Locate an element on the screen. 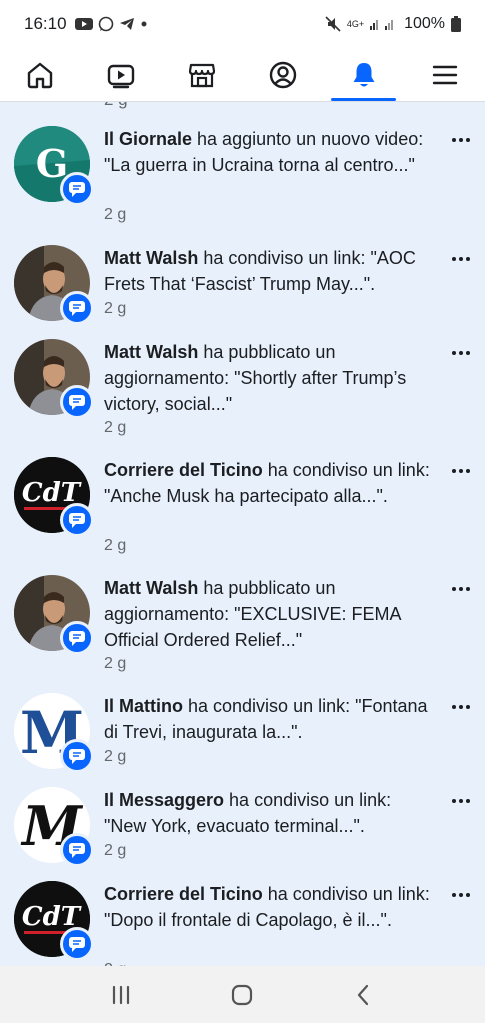 The height and width of the screenshot is (1023, 485). profile-icon is located at coordinates (283, 74).